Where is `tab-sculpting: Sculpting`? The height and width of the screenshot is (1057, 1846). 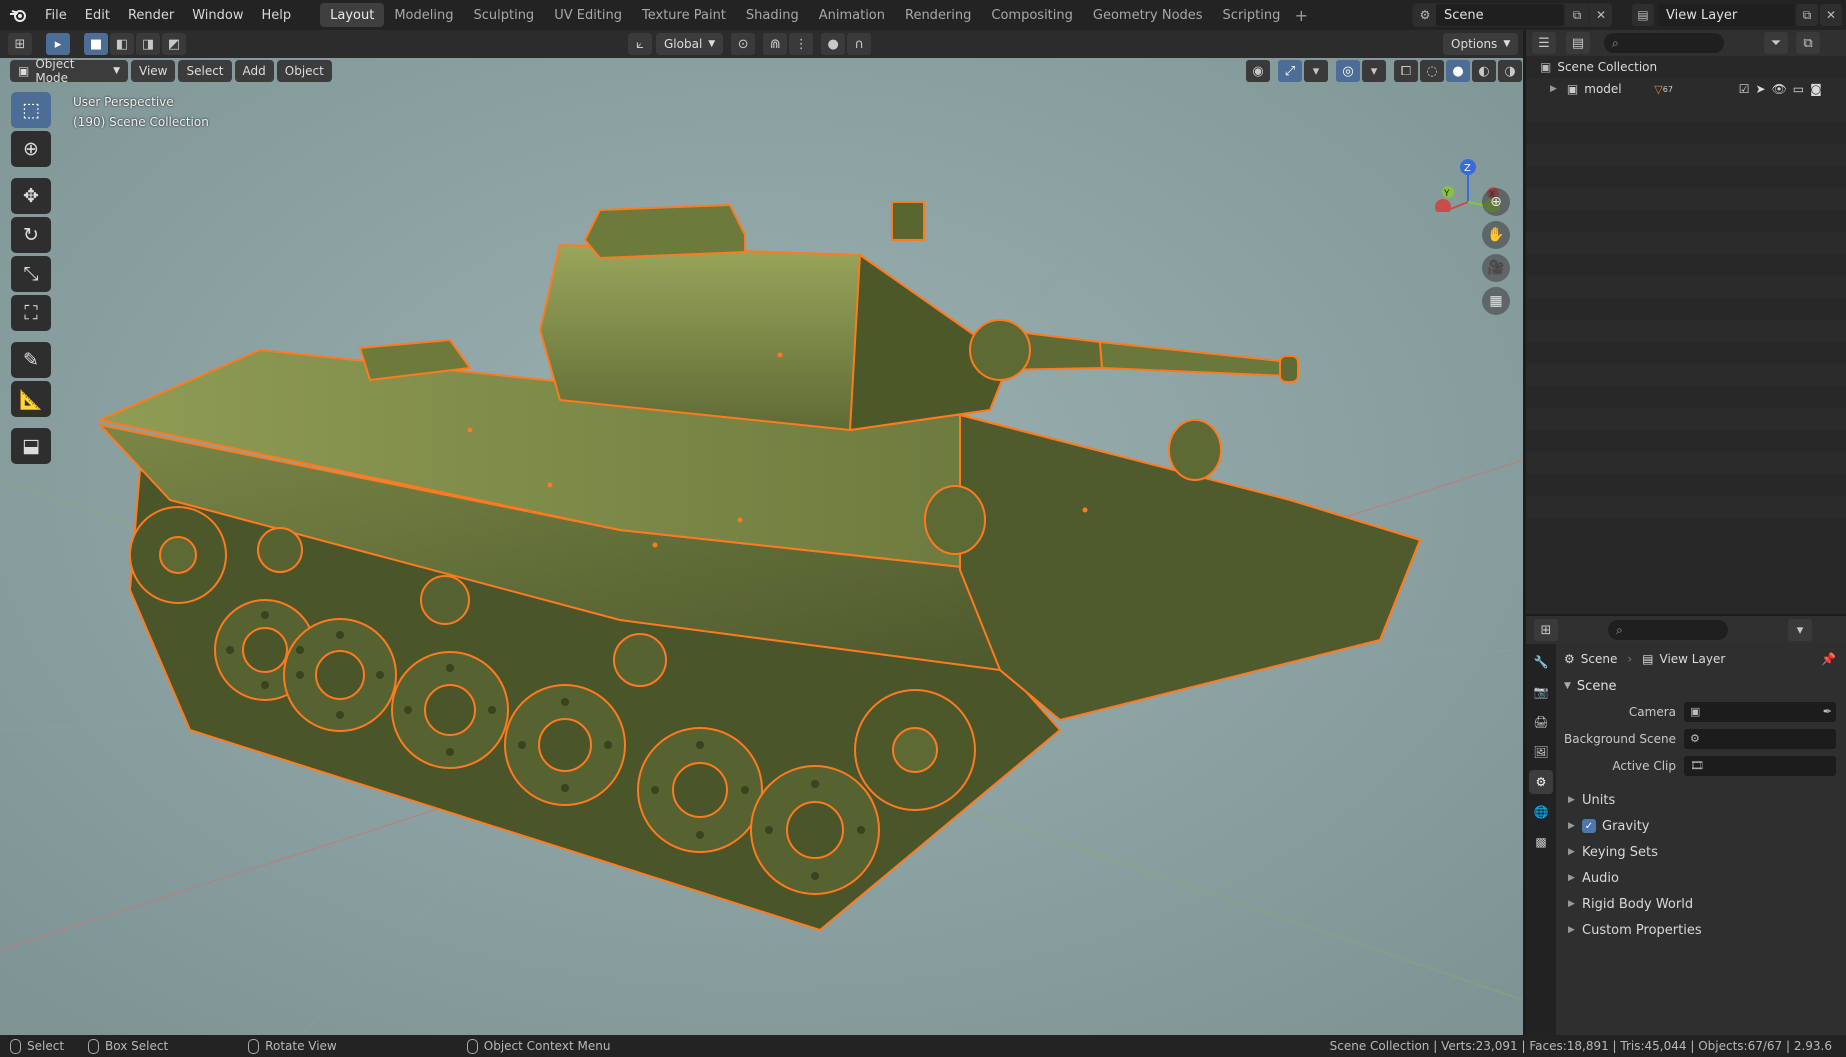 tab-sculpting: Sculpting is located at coordinates (503, 15).